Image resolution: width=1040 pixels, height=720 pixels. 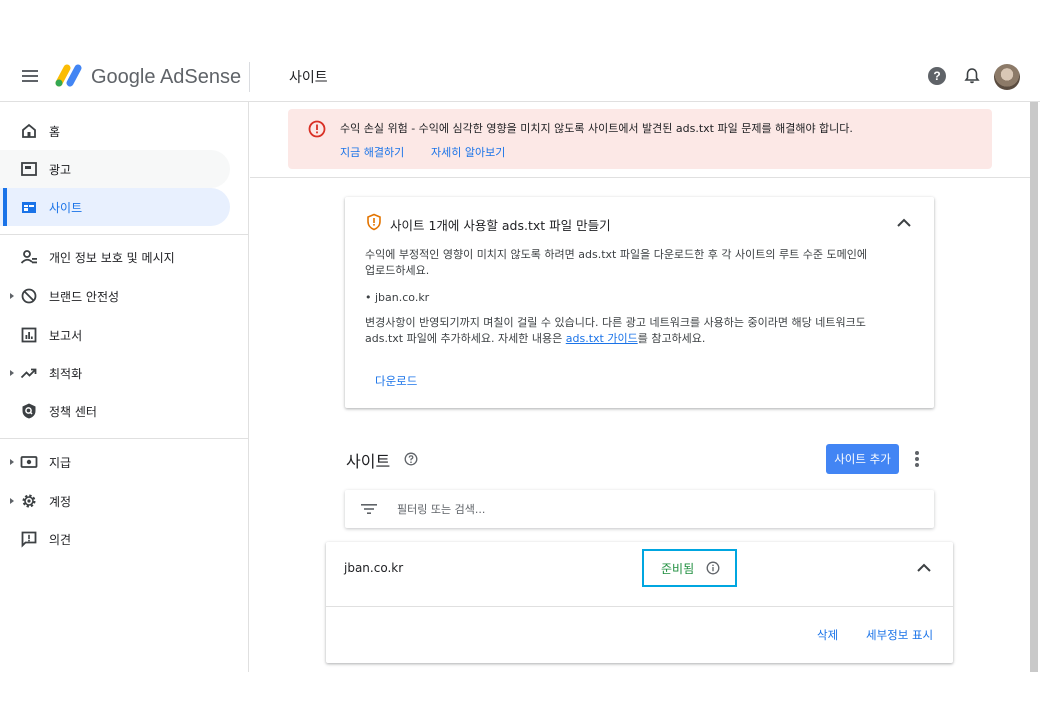 I want to click on learn-more-link: 자세히 알아보기, so click(x=468, y=152).